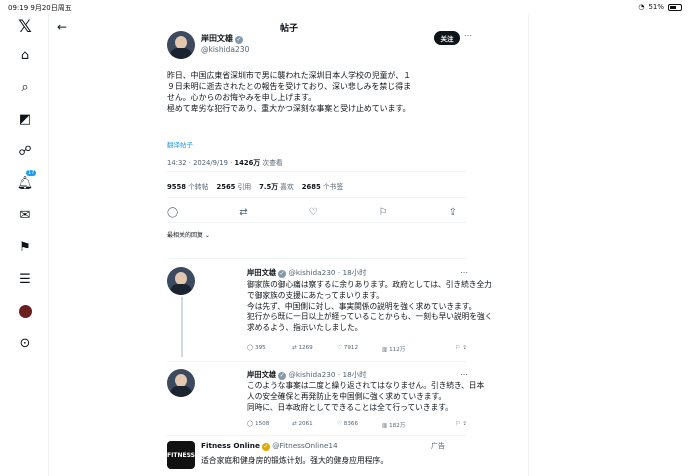 The width and height of the screenshot is (690, 476). I want to click on reply-count: ◯ 1508, so click(269, 425).